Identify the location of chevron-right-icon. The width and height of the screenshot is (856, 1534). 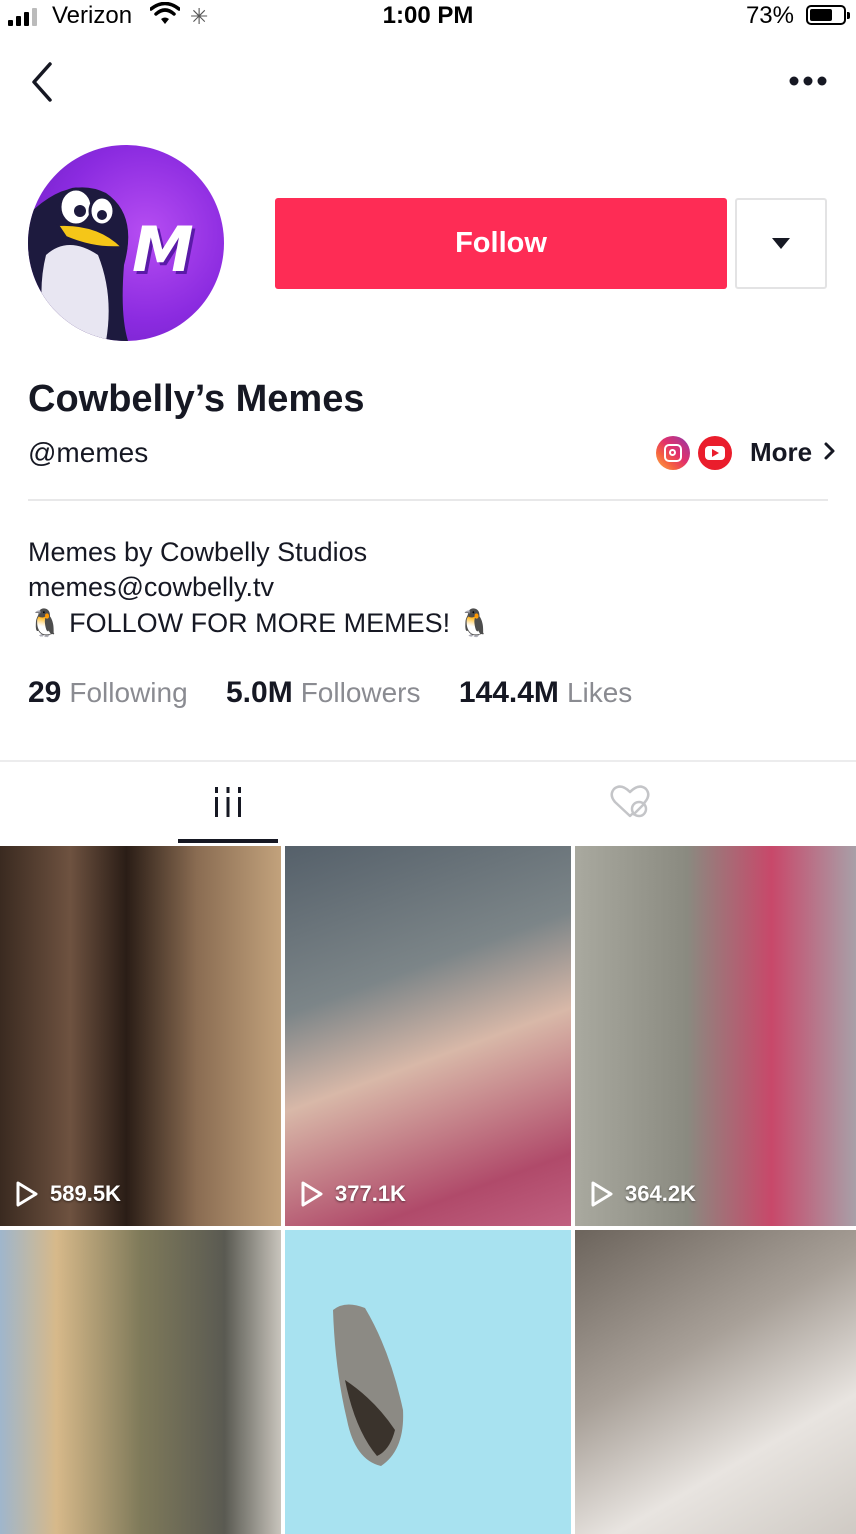
(829, 451).